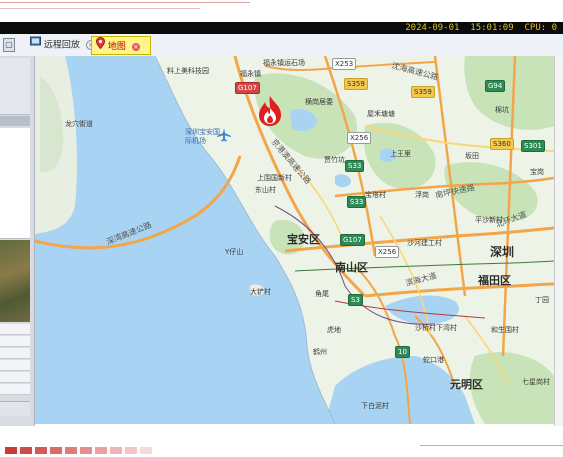 This screenshot has width=563, height=457. I want to click on map-label: 上围国新村, so click(274, 178).